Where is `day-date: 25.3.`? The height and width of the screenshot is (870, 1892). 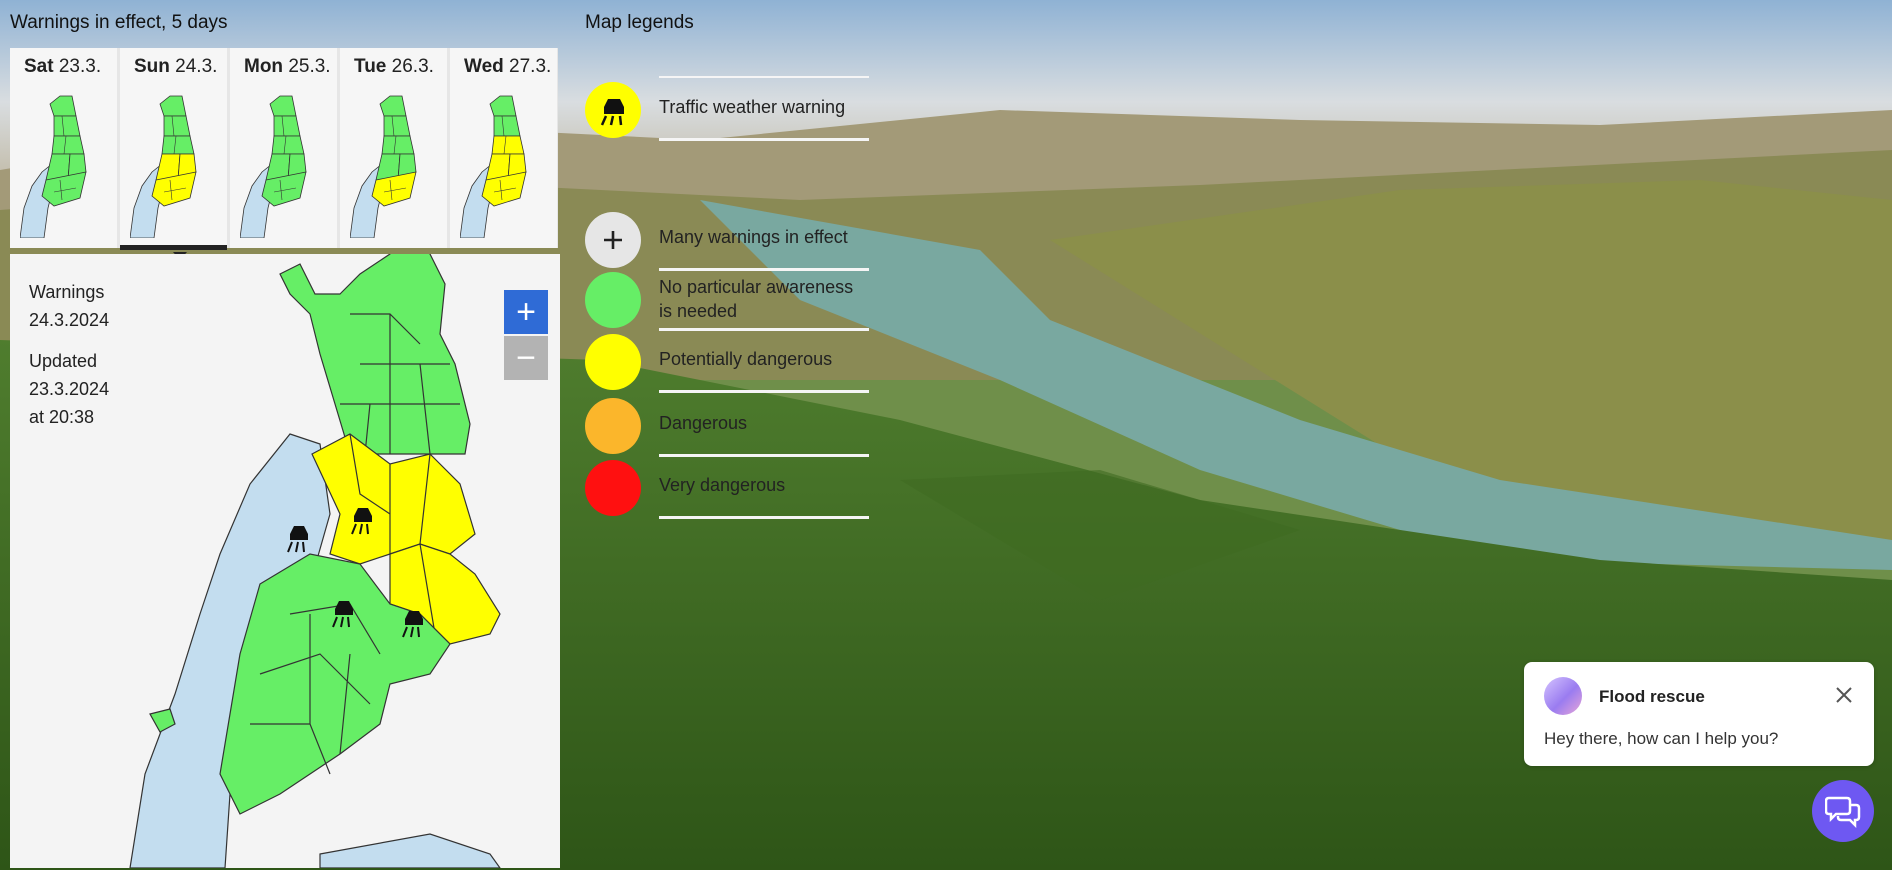
day-date: 25.3. is located at coordinates (309, 66).